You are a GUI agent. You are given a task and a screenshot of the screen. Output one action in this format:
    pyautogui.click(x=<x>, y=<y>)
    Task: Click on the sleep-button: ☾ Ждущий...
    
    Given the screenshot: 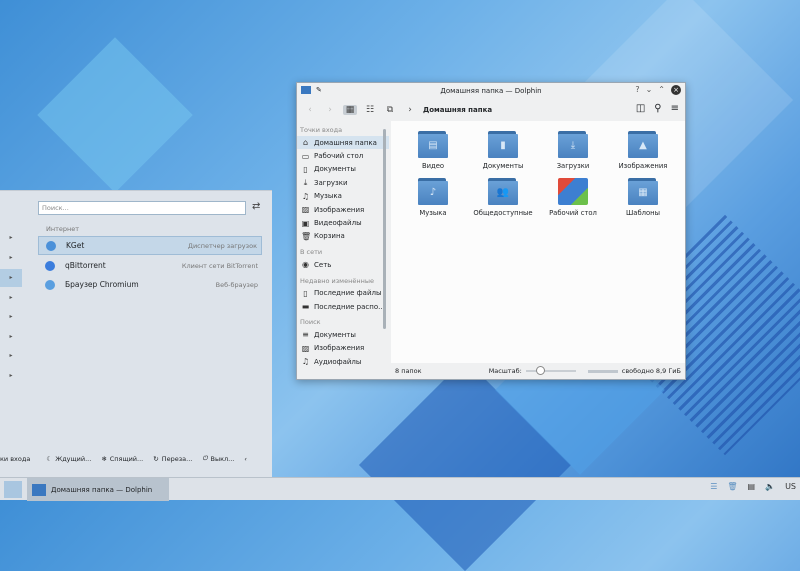 What is the action you would take?
    pyautogui.click(x=68, y=459)
    